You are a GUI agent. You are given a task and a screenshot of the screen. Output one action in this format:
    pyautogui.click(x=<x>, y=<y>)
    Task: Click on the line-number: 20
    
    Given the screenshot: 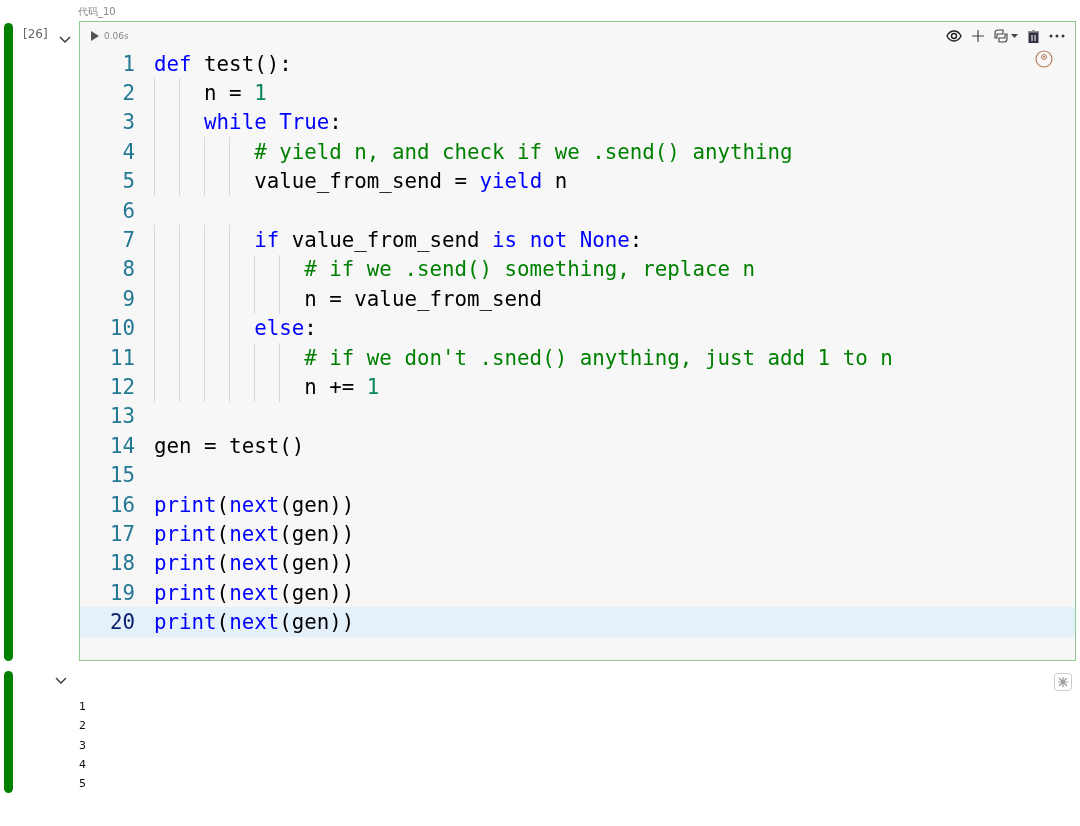 What is the action you would take?
    pyautogui.click(x=121, y=622)
    